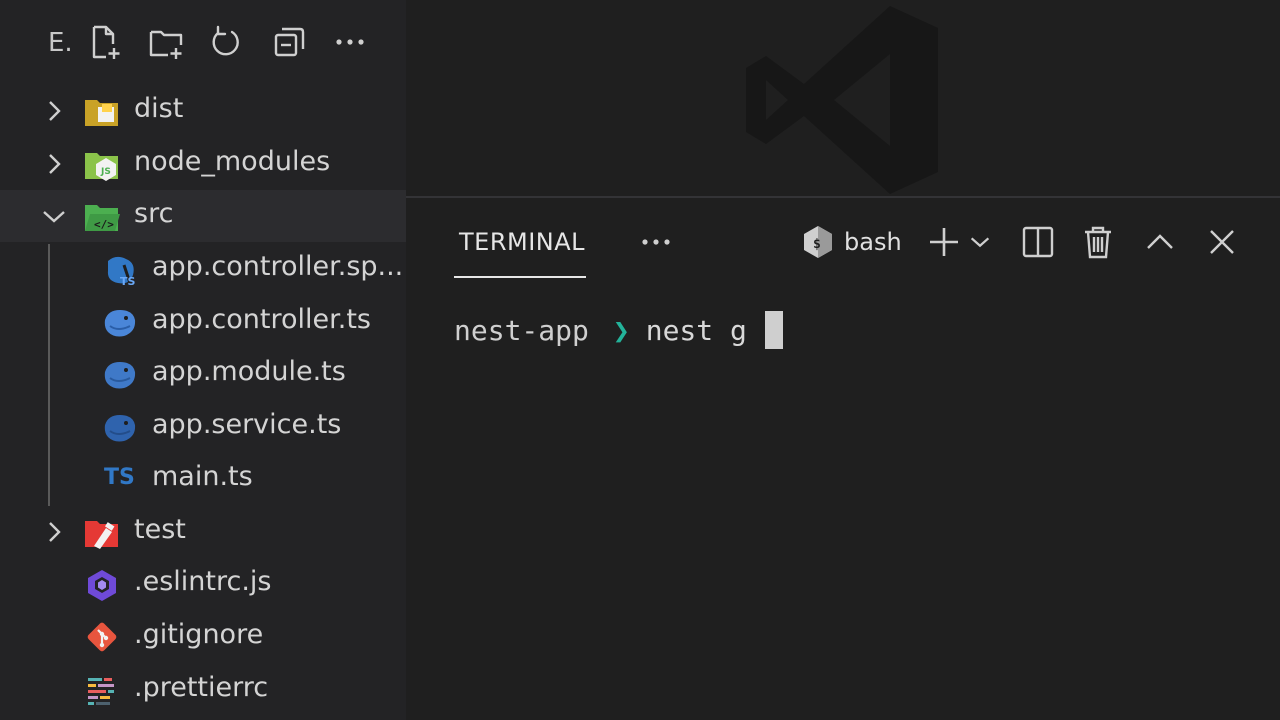 The width and height of the screenshot is (1280, 720). I want to click on launch-profile-button, so click(980, 242).